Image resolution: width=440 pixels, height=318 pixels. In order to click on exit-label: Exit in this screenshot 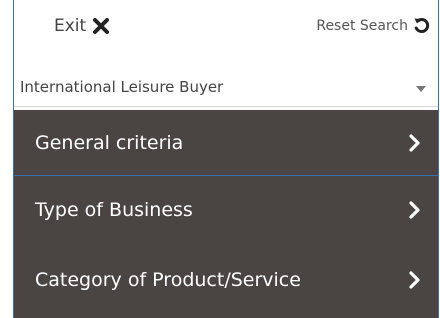, I will do `click(70, 26)`.